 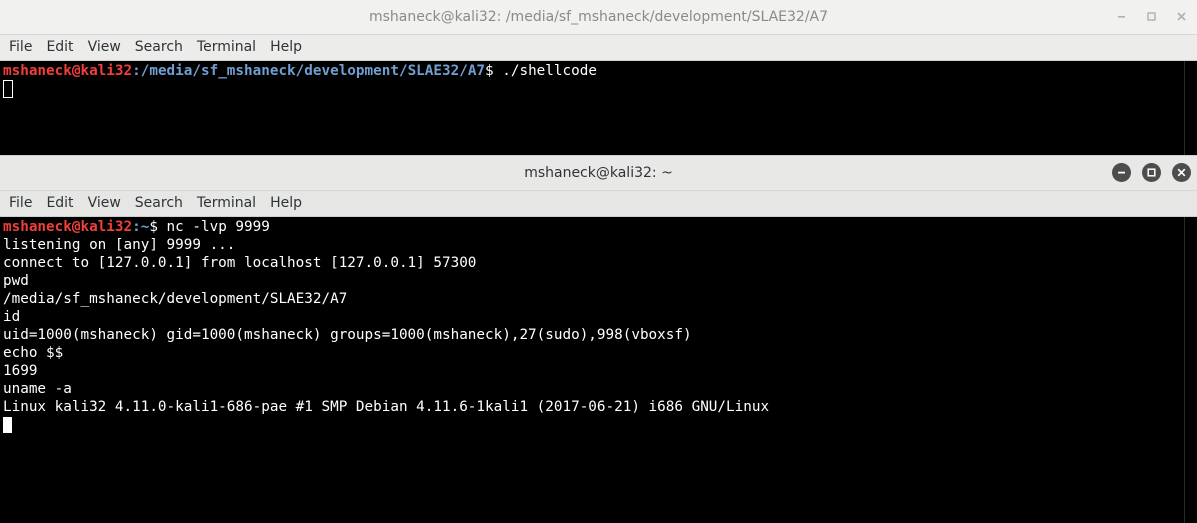 I want to click on prompt-command: $ nc -lvp 9999, so click(x=209, y=227).